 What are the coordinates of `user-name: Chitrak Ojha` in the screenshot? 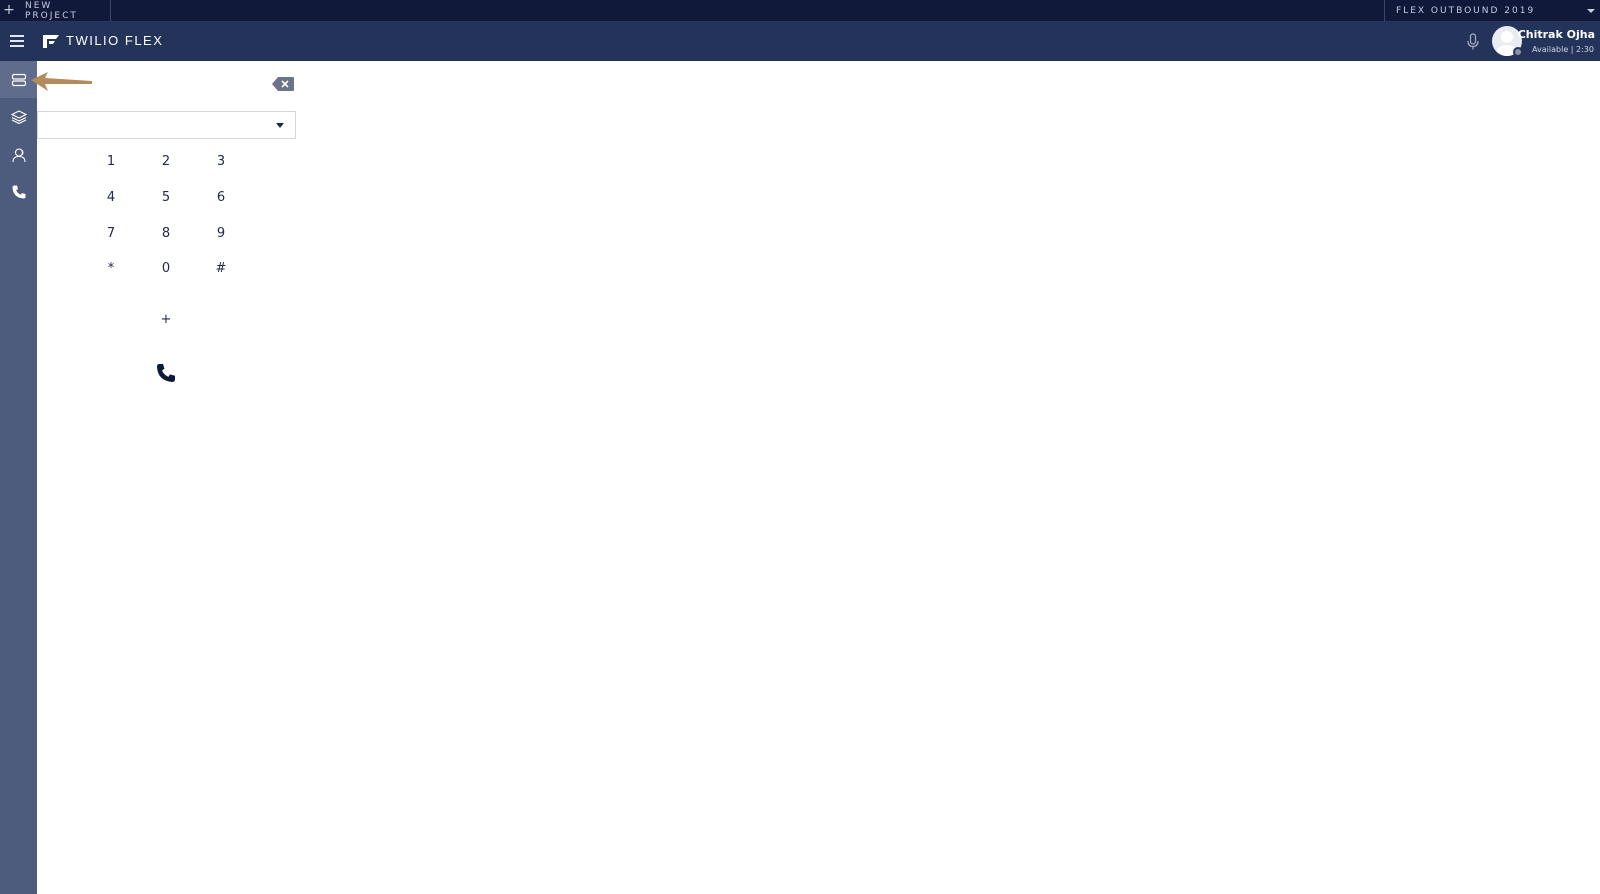 It's located at (1556, 34).